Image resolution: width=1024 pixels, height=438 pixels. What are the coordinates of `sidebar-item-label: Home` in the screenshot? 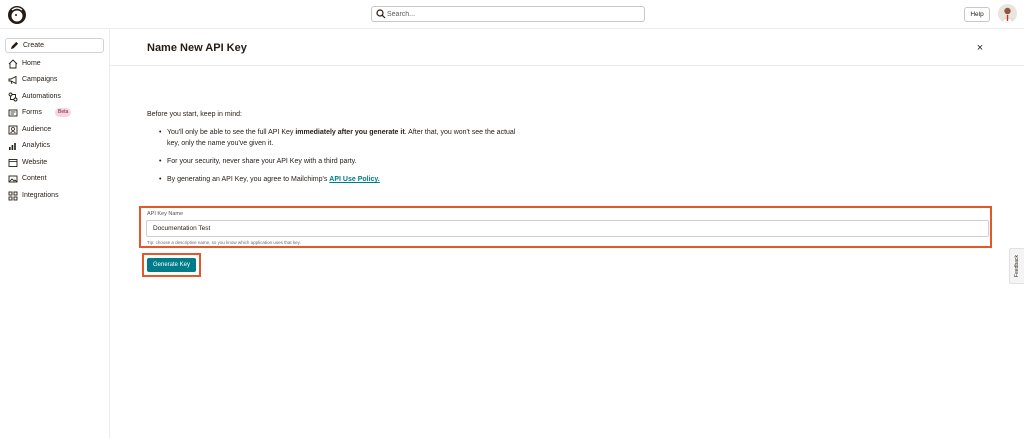 It's located at (31, 63).